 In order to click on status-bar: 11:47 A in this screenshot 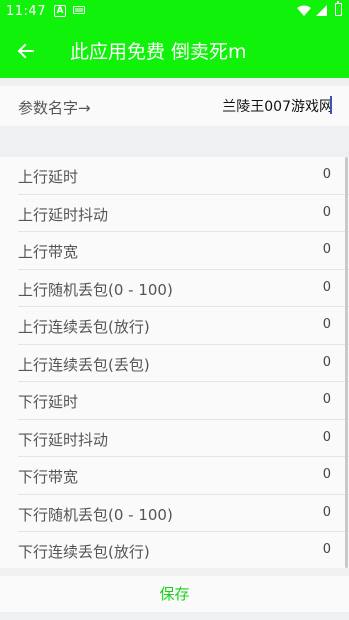, I will do `click(174, 12)`.